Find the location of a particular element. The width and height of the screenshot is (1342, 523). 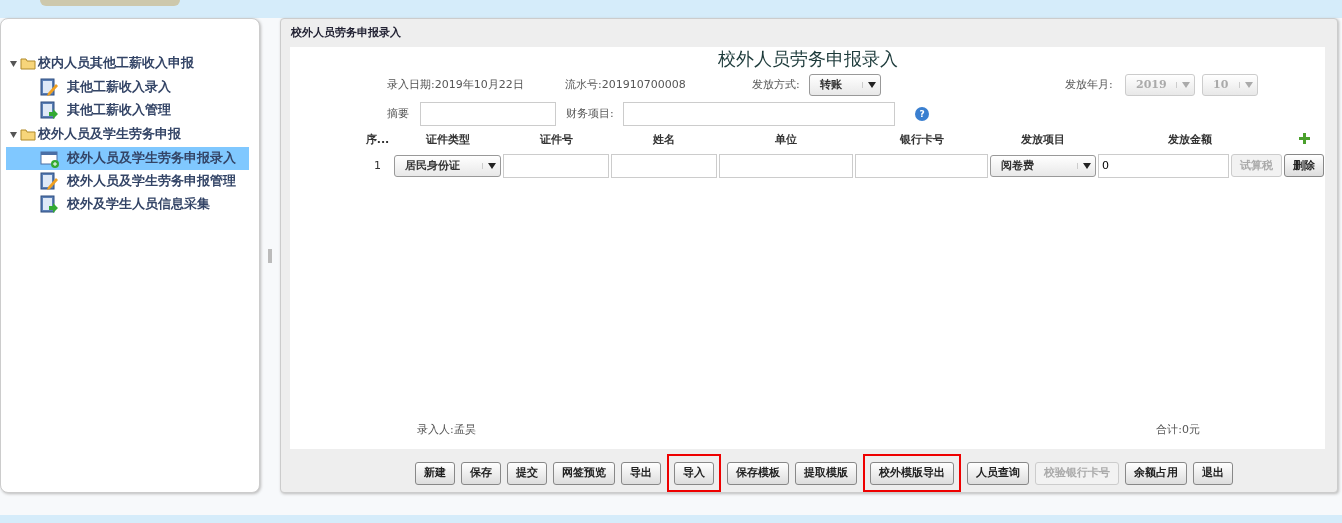

panel-title: 校外人员劳务申报录入 is located at coordinates (346, 33).